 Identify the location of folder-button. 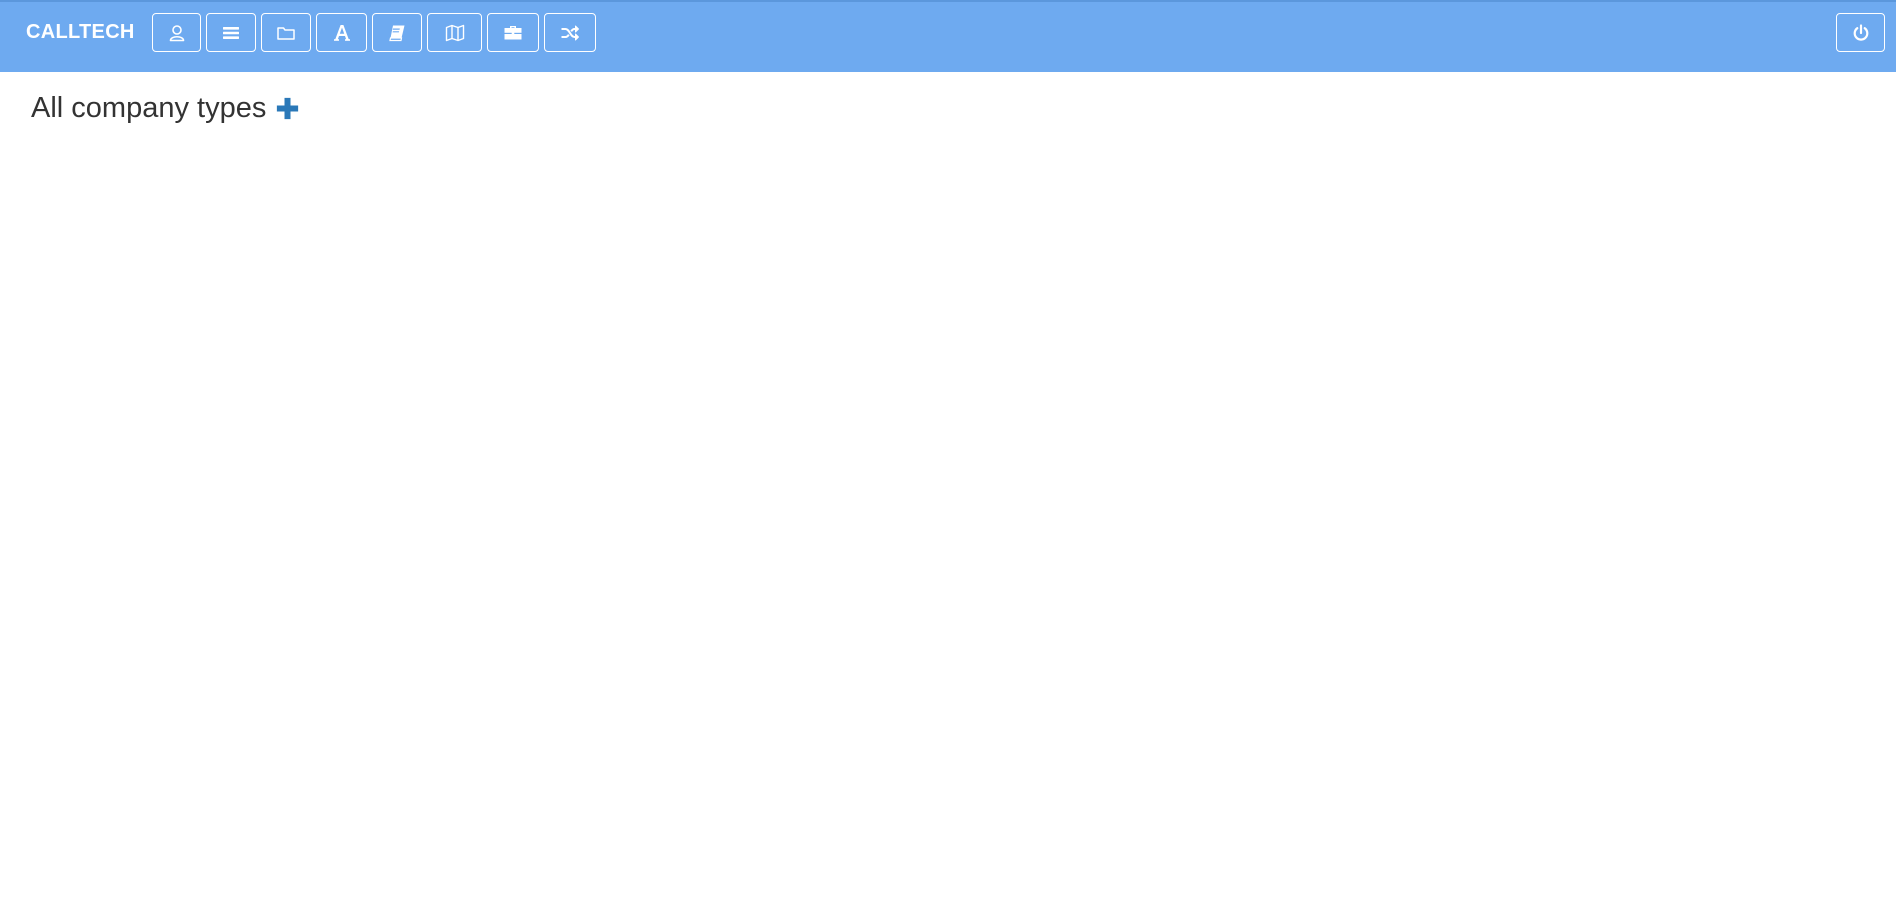
(286, 32).